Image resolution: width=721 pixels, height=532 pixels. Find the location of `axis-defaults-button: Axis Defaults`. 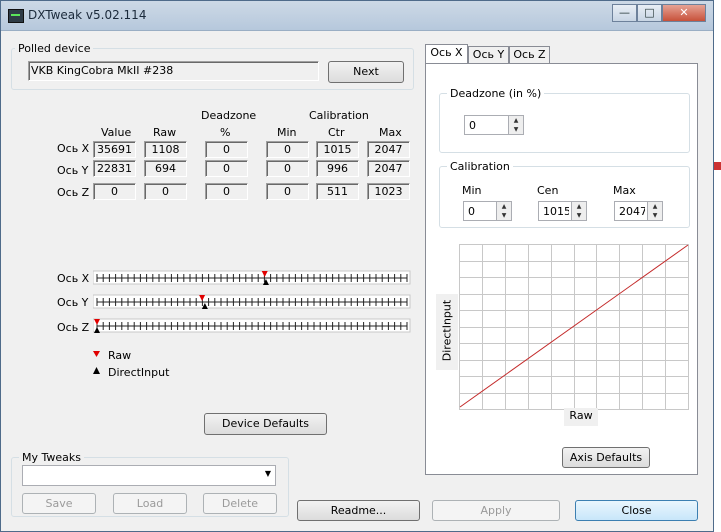

axis-defaults-button: Axis Defaults is located at coordinates (606, 457).